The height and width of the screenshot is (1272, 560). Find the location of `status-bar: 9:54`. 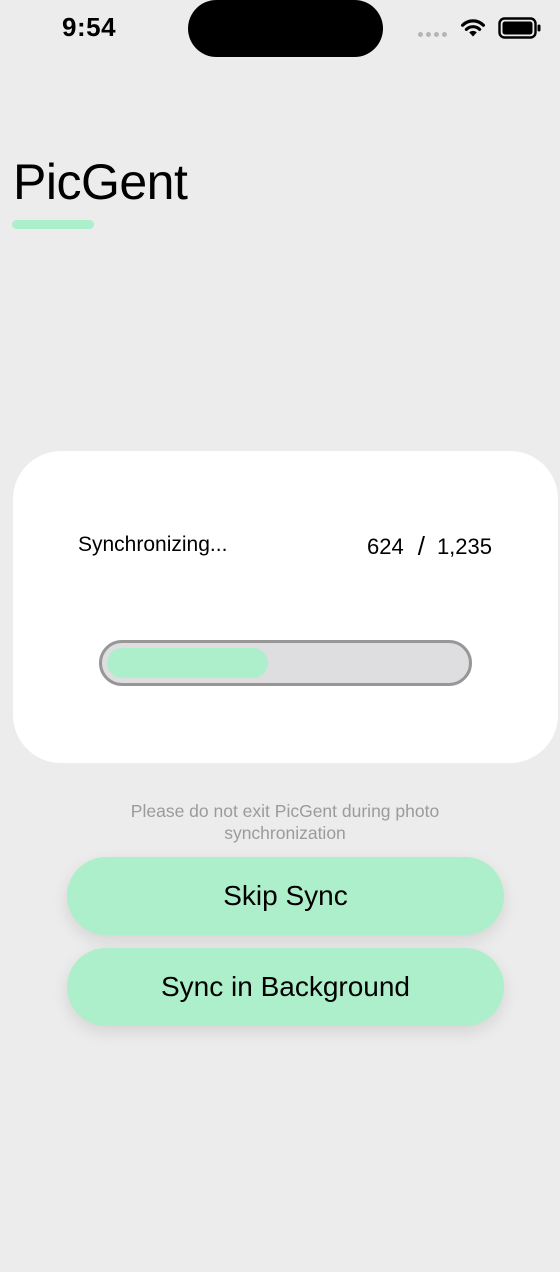

status-bar: 9:54 is located at coordinates (280, 28).